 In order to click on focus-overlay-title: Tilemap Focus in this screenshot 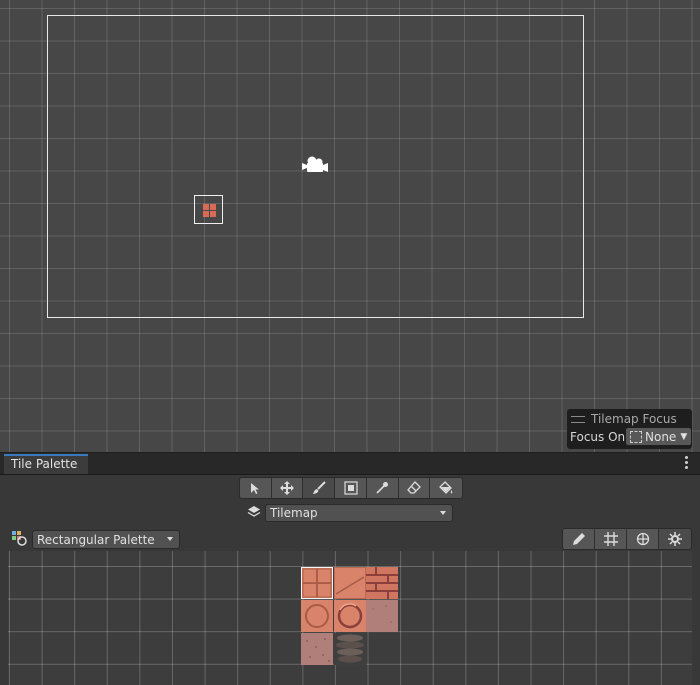, I will do `click(634, 419)`.